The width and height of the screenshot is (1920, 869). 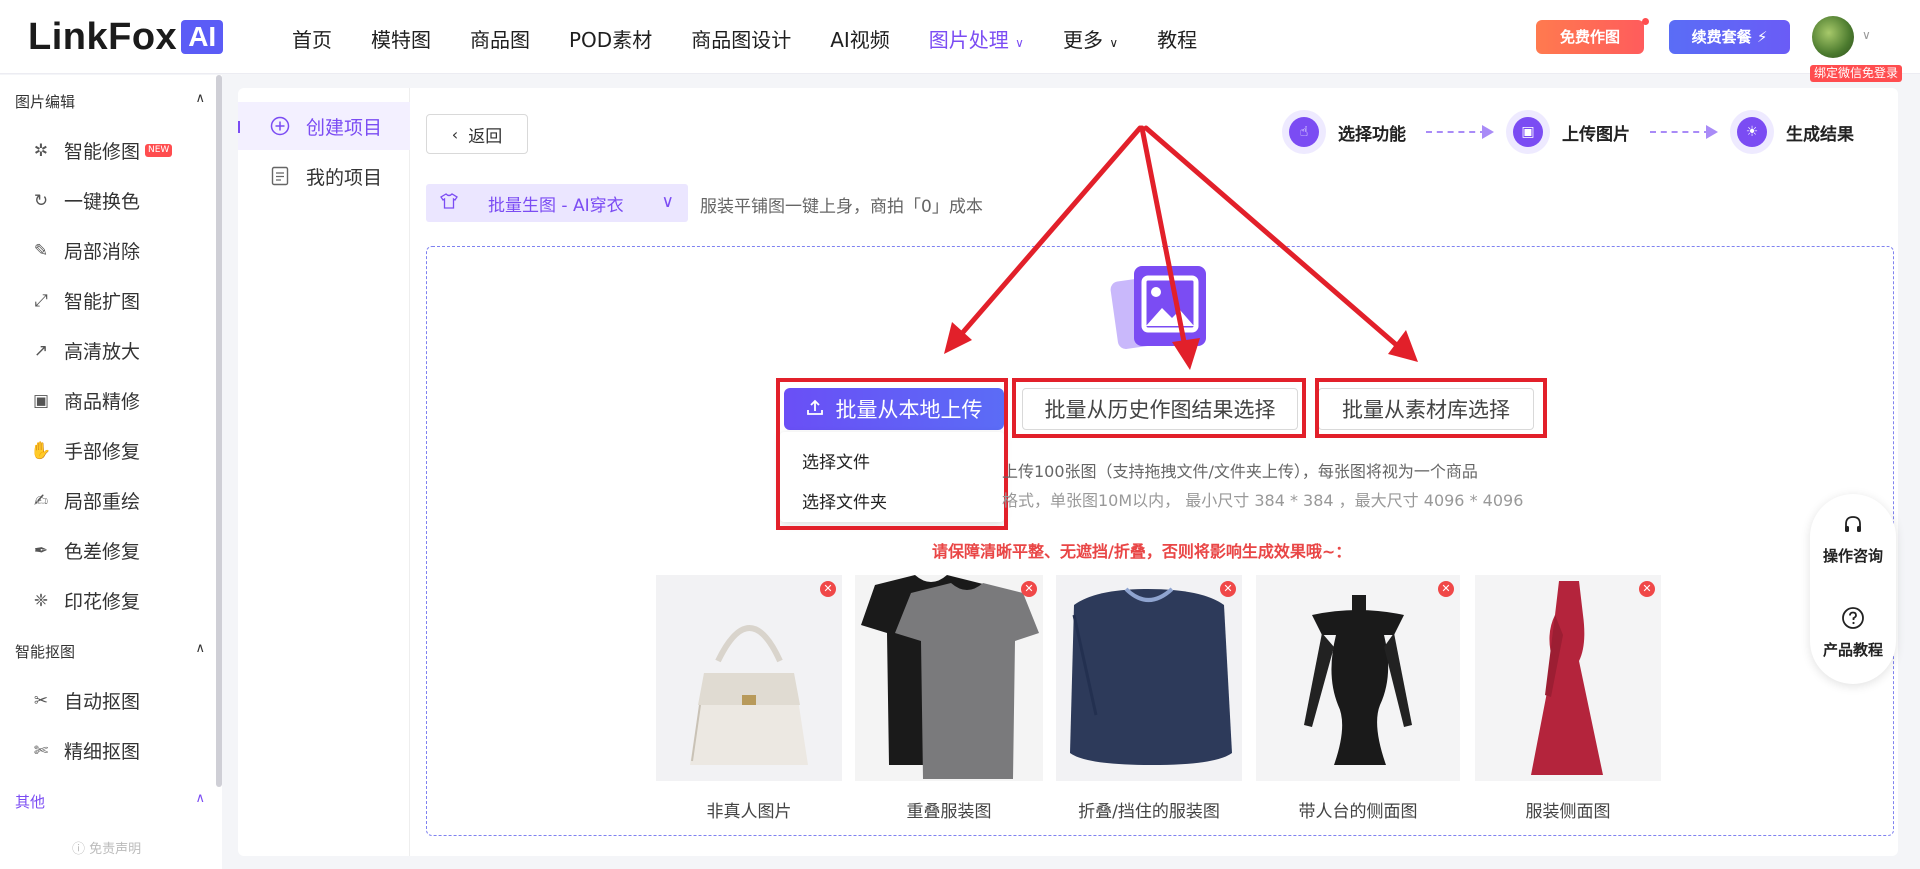 I want to click on step-label: 生成结果, so click(x=1820, y=134).